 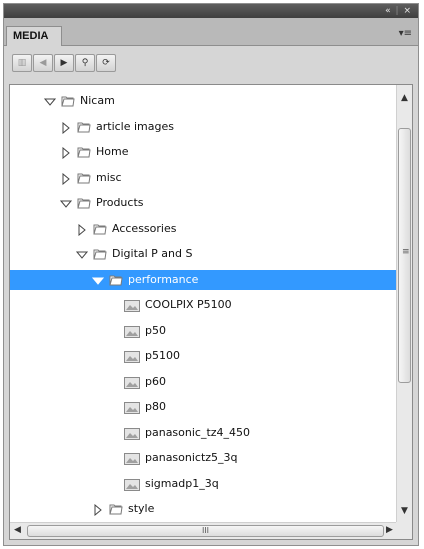 I want to click on tree-file-row: panasonictz5_3q, so click(x=203, y=458).